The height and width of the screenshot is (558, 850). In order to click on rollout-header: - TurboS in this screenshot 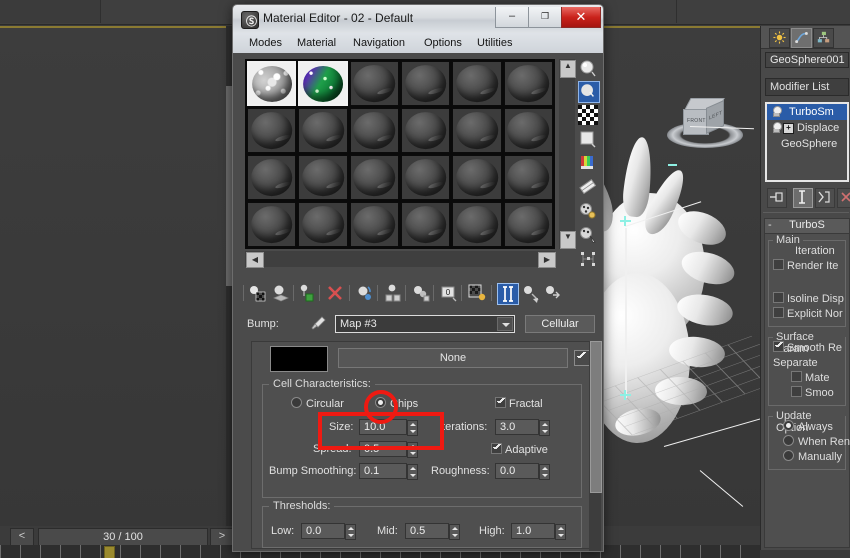, I will do `click(807, 226)`.